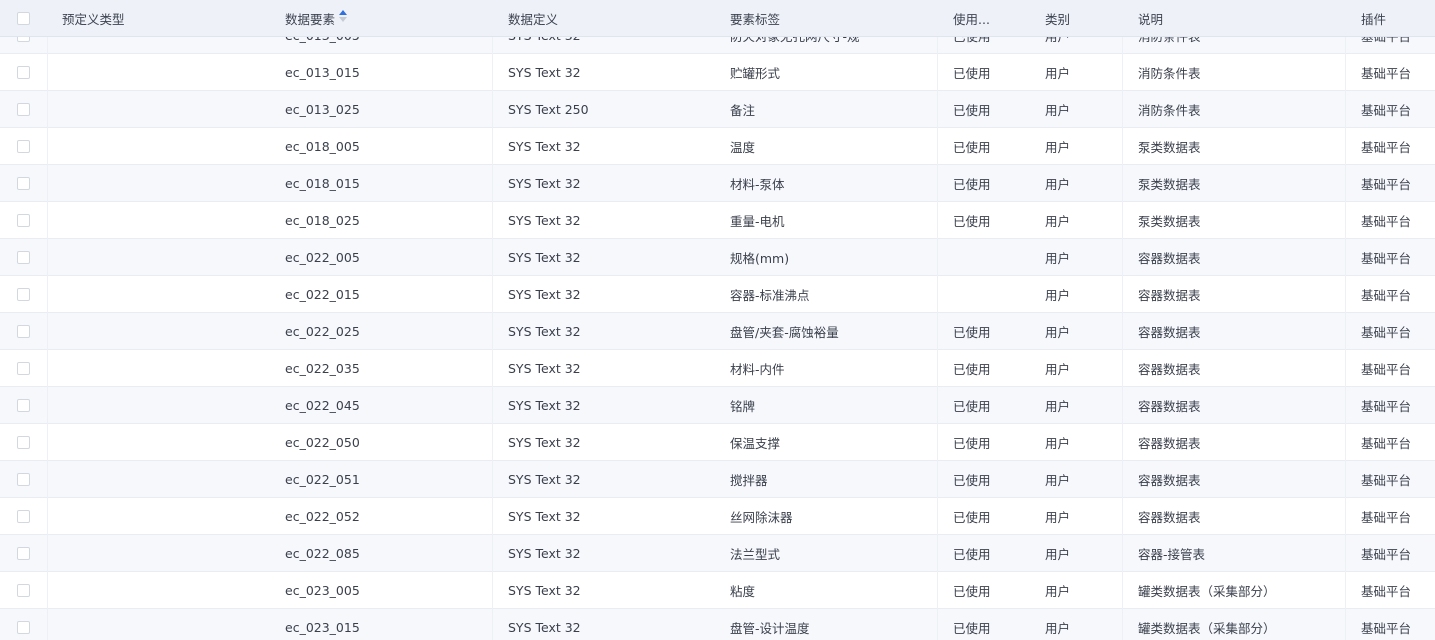  I want to click on table-row: ec_022_045 SYS Text 32 铭牌 已使用 用户 容器数据表 基础平台, so click(717, 405).